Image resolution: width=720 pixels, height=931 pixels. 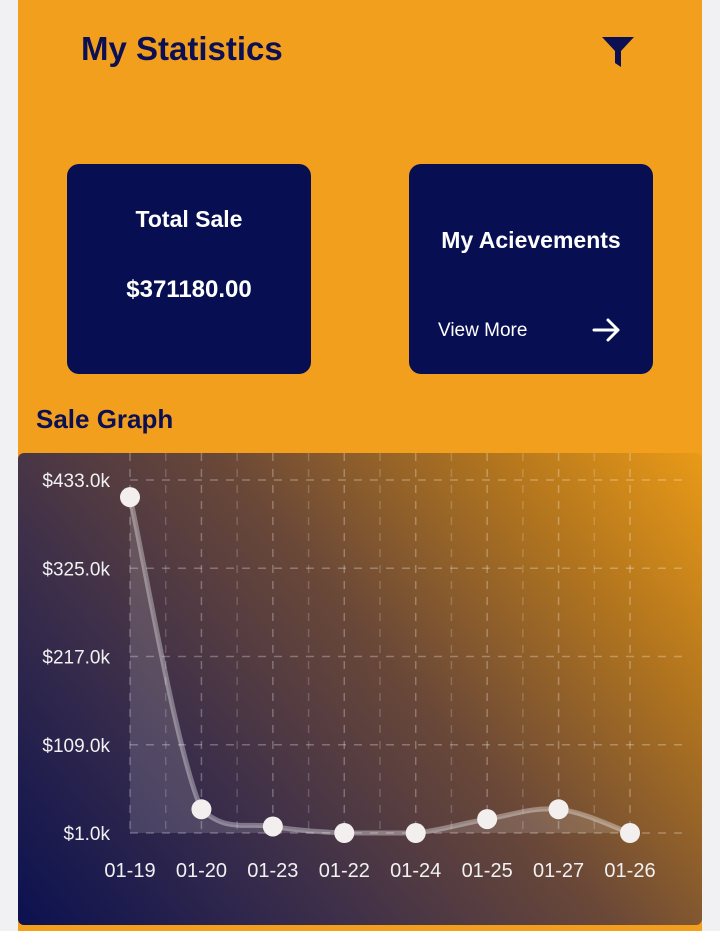 I want to click on achievements-card: My Acievements View More, so click(x=531, y=269).